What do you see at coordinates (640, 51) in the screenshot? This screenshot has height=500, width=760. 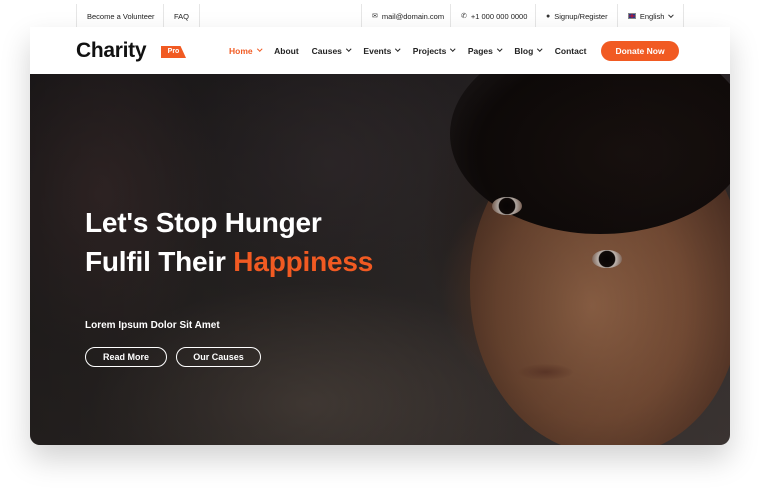 I see `donate-now-button: Donate Now` at bounding box center [640, 51].